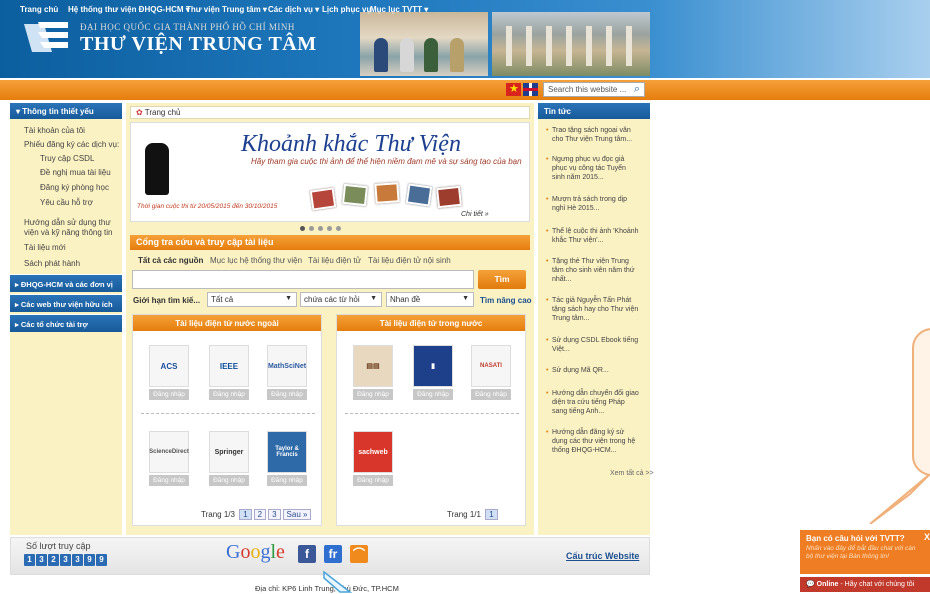  I want to click on page-link: 3, so click(274, 514).